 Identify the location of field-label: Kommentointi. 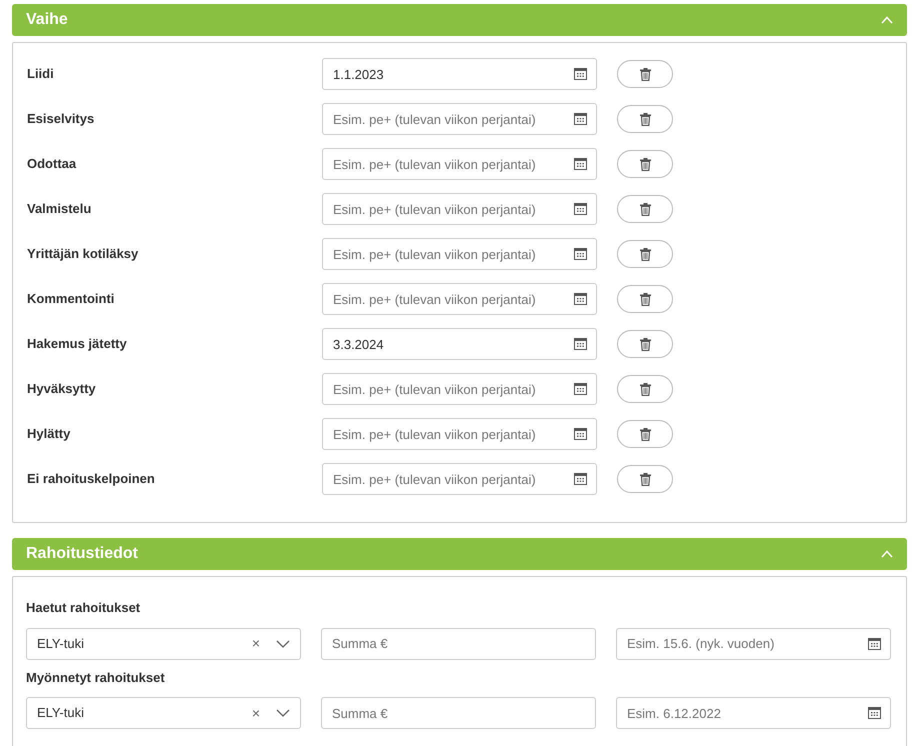
(71, 299).